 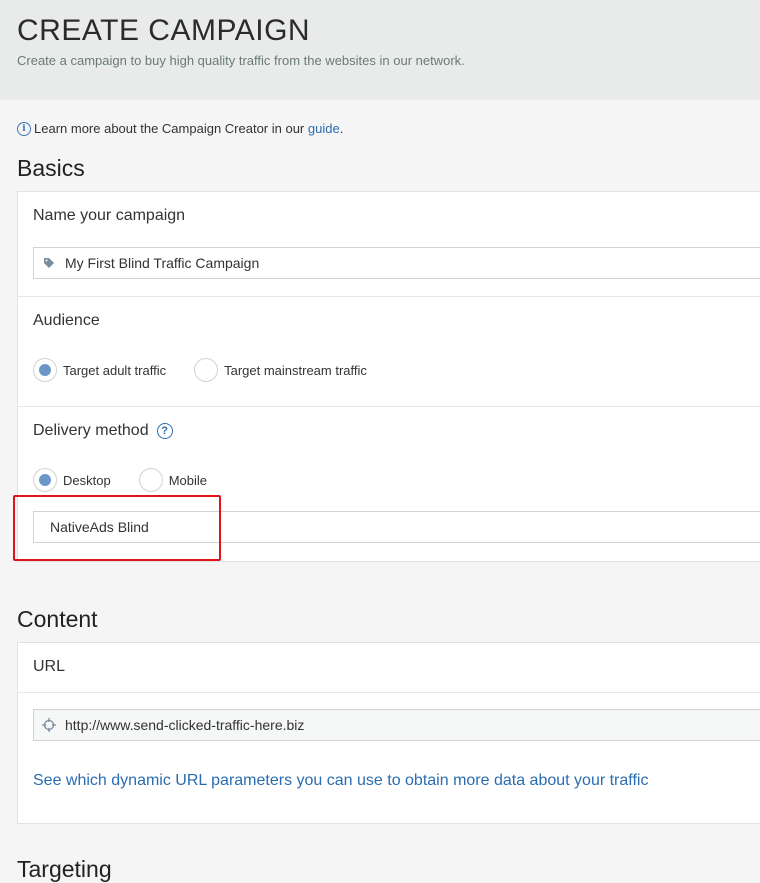 What do you see at coordinates (341, 128) in the screenshot?
I see `info-suffix: .` at bounding box center [341, 128].